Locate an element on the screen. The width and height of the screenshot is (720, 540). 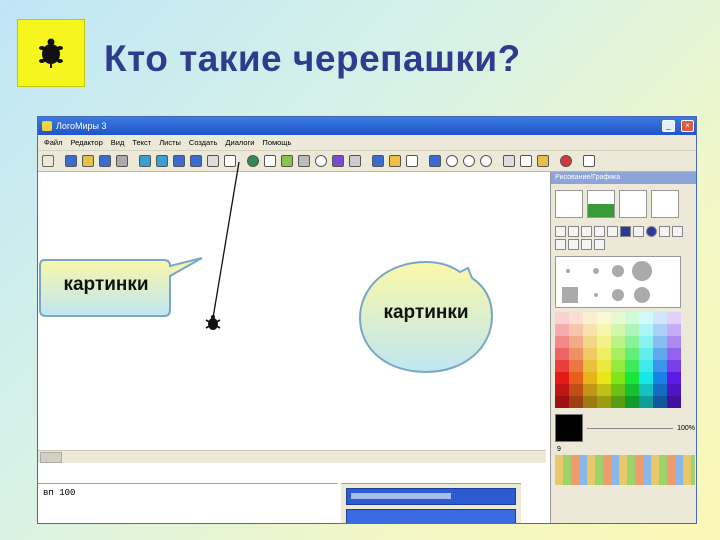
cursor-icon is located at coordinates (411, 161).